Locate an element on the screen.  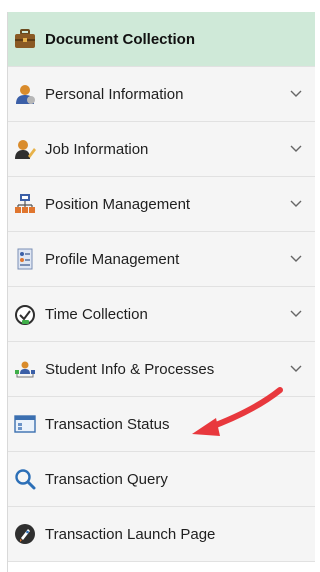
nav-item-label: Transaction Query is located at coordinates (106, 479).